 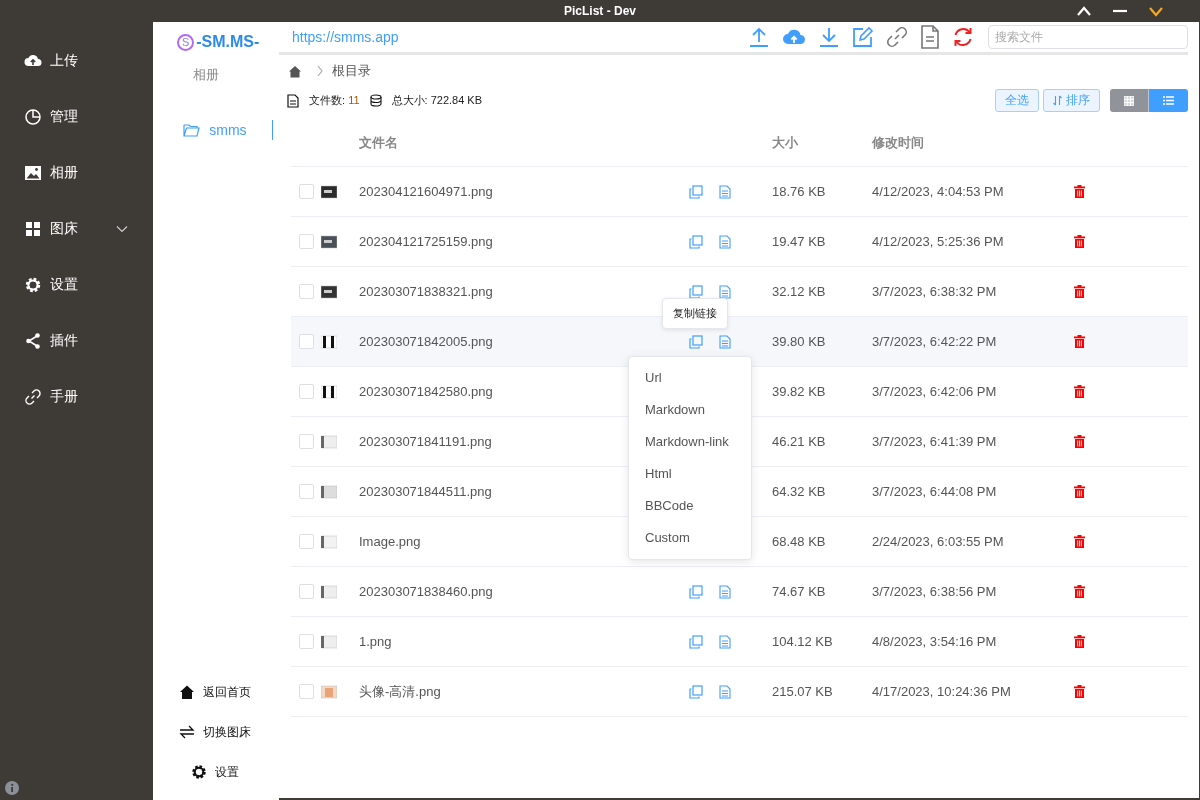 I want to click on image-icon, so click(x=33, y=173).